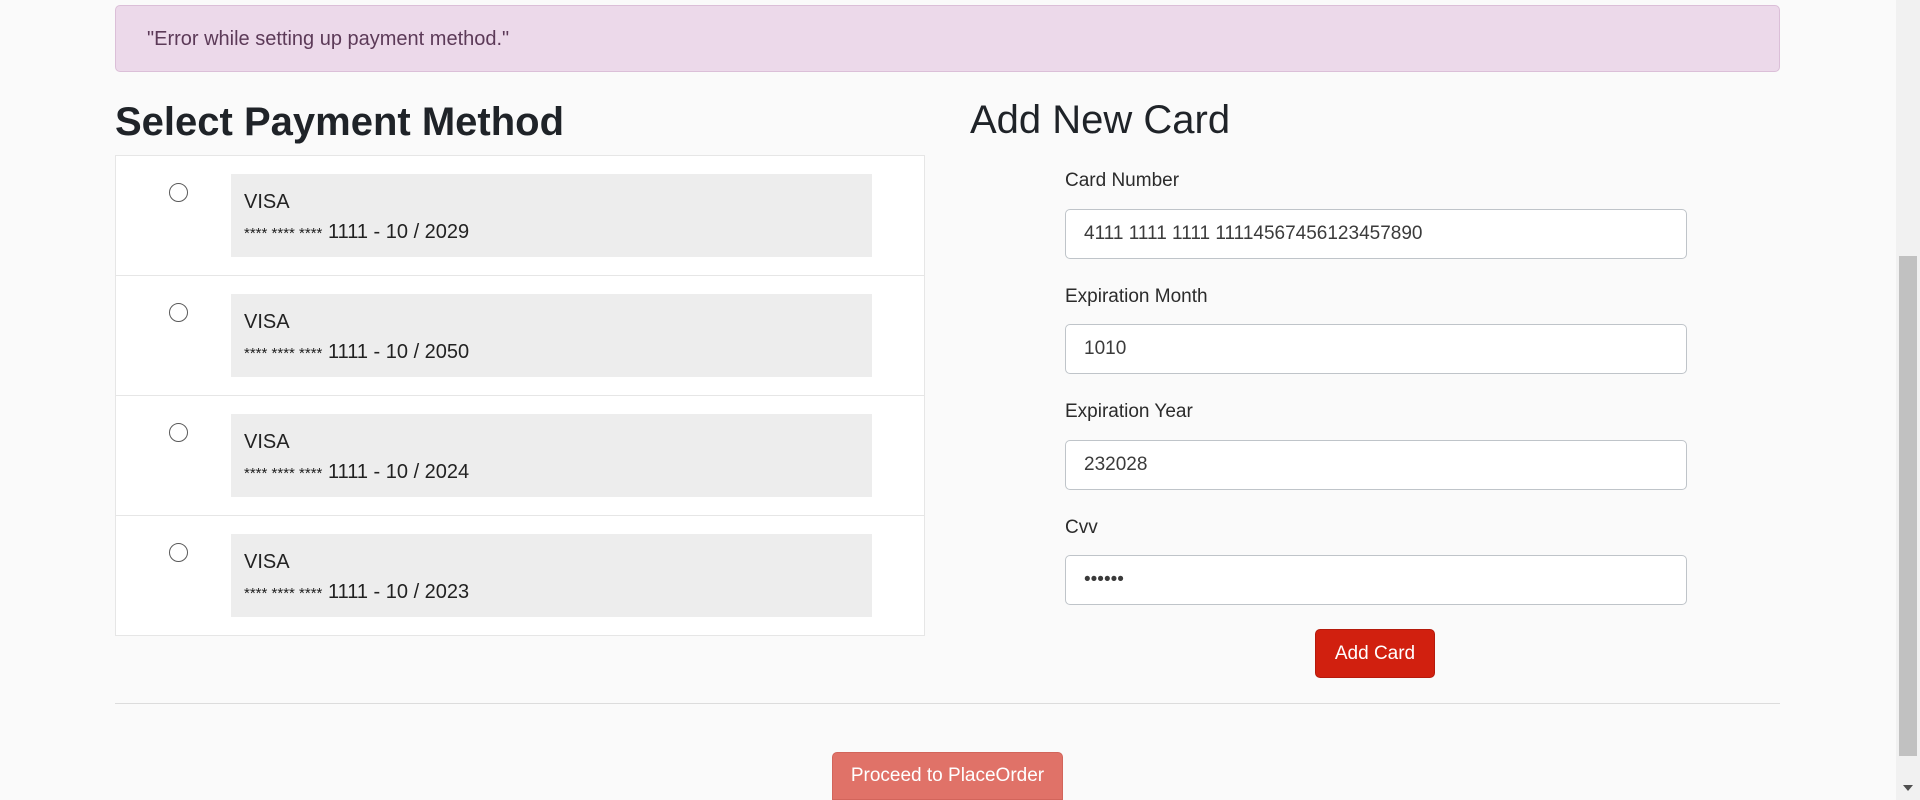 The height and width of the screenshot is (800, 1920). What do you see at coordinates (1136, 296) in the screenshot?
I see `exp-month-label: Expiration Month` at bounding box center [1136, 296].